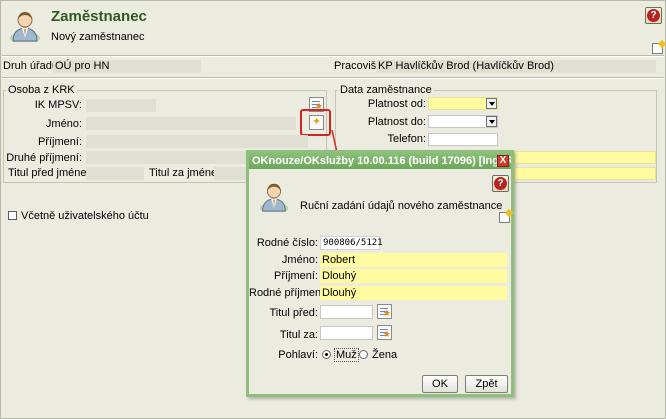  What do you see at coordinates (315, 122) in the screenshot?
I see `manual-entry-highlight` at bounding box center [315, 122].